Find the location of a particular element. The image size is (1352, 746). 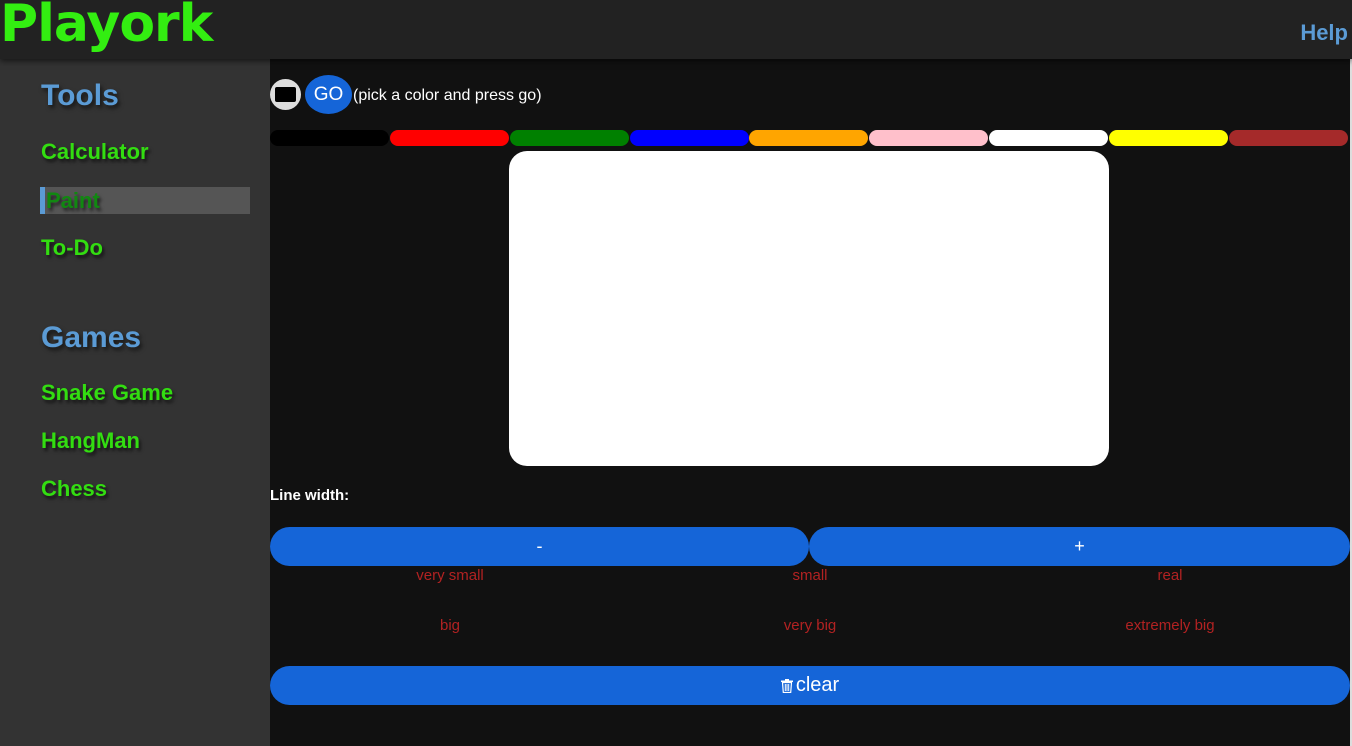

sidebar-item-chess: Chess is located at coordinates (74, 489).